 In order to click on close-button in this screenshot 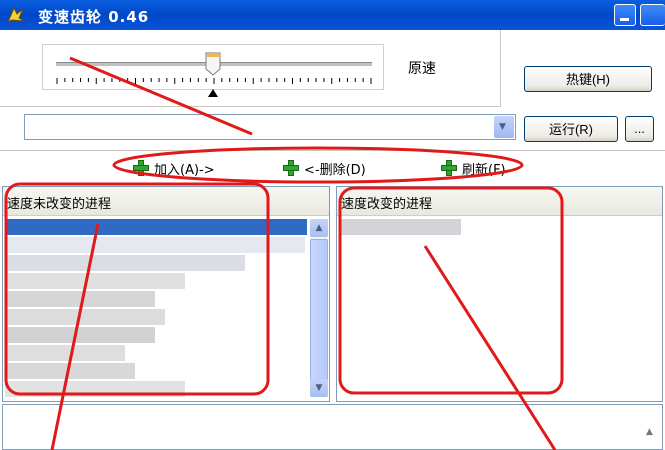, I will do `click(652, 15)`.